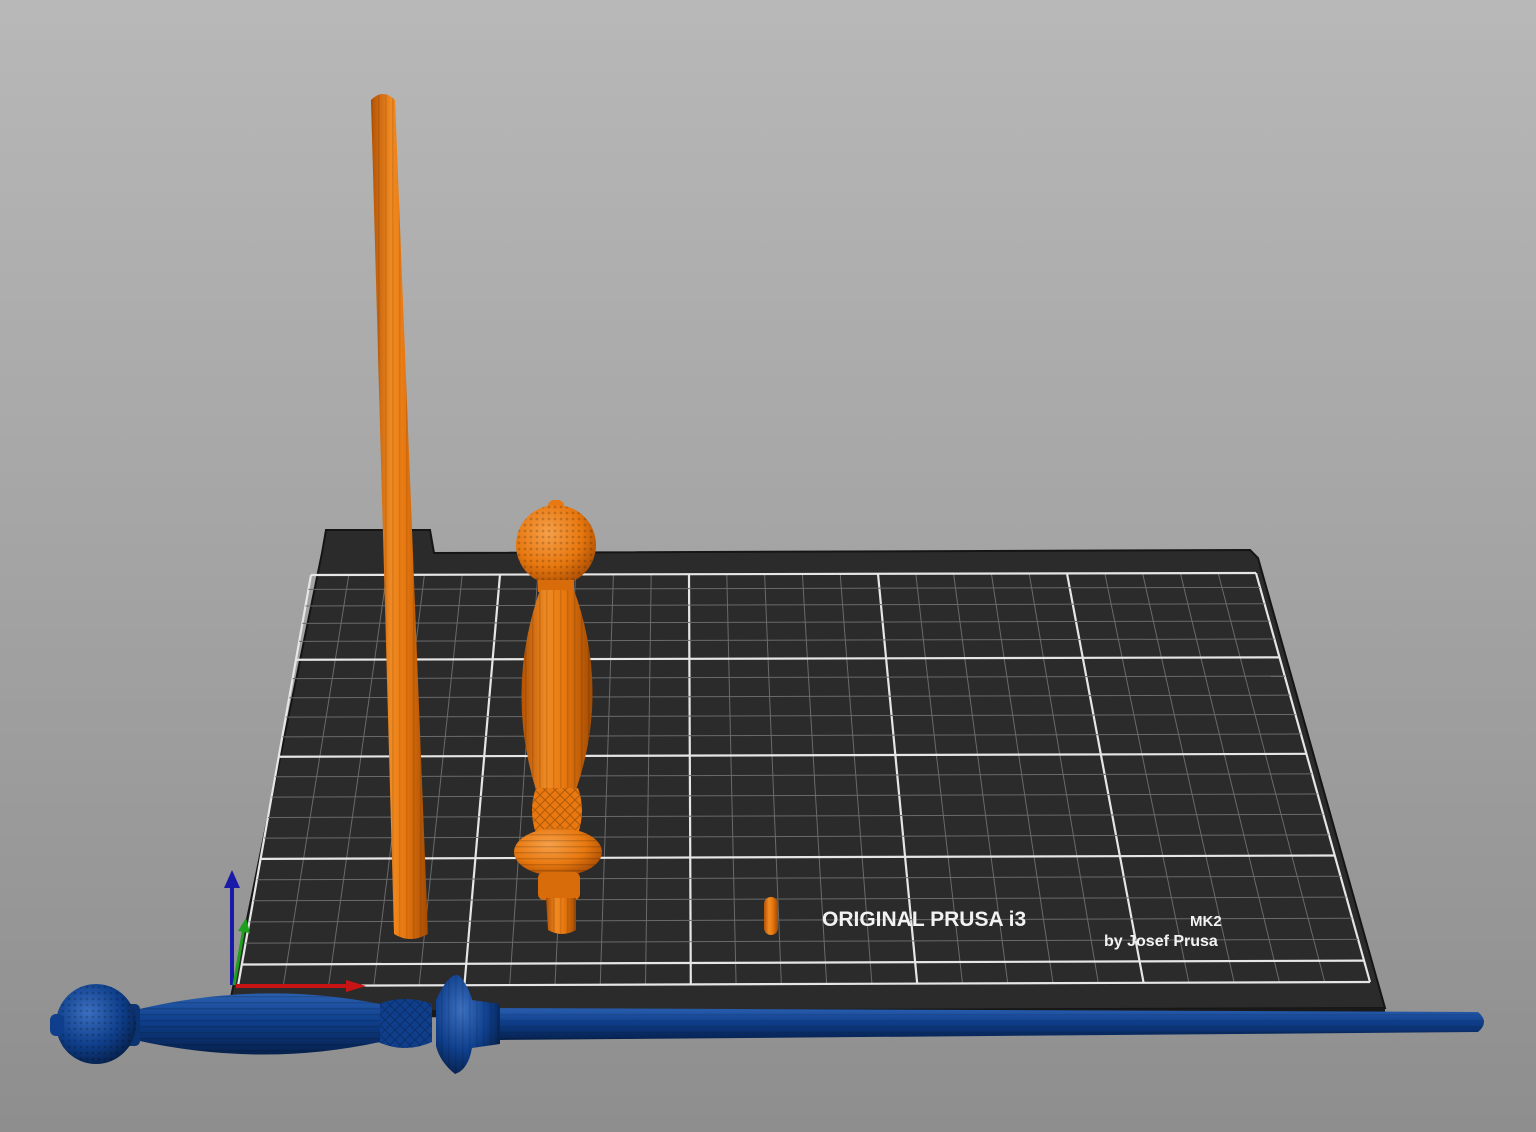 This screenshot has width=1536, height=1132. Describe the element at coordinates (232, 879) in the screenshot. I see `z-axis-arrow-icon` at that location.